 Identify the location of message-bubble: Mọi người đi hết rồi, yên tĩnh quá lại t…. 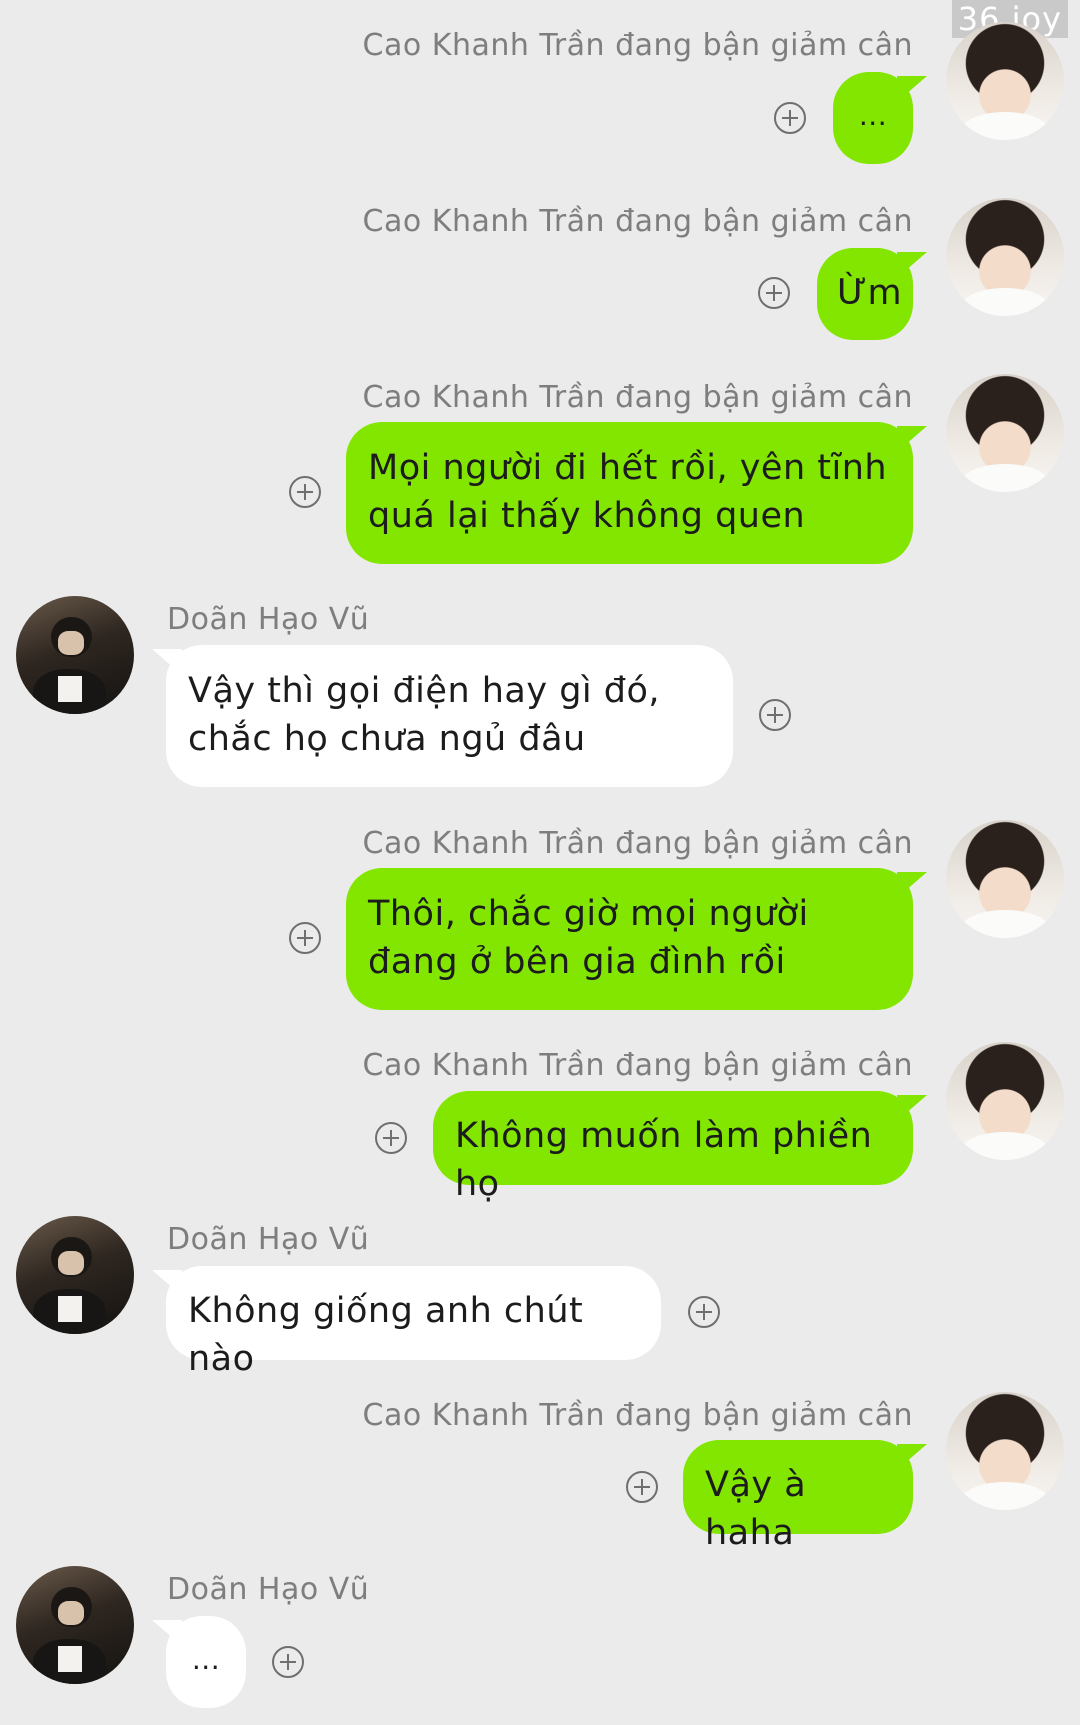
(629, 493).